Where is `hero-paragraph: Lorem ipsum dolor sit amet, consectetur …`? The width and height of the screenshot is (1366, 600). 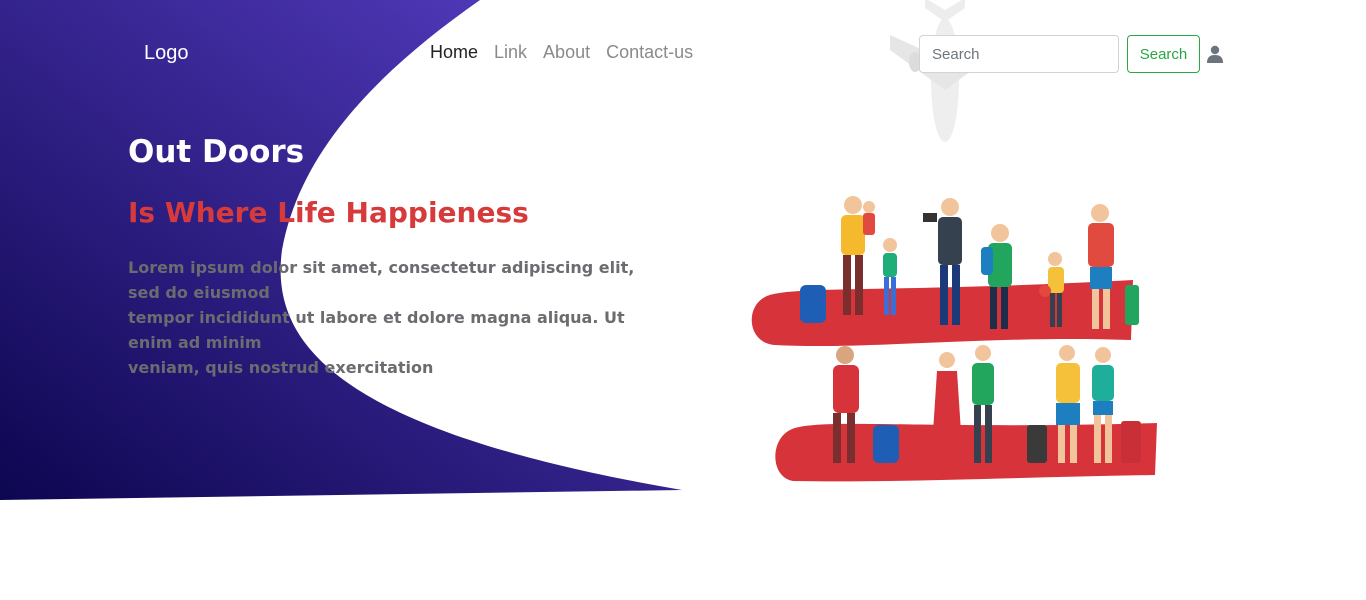 hero-paragraph: Lorem ipsum dolor sit amet, consectetur … is located at coordinates (388, 317).